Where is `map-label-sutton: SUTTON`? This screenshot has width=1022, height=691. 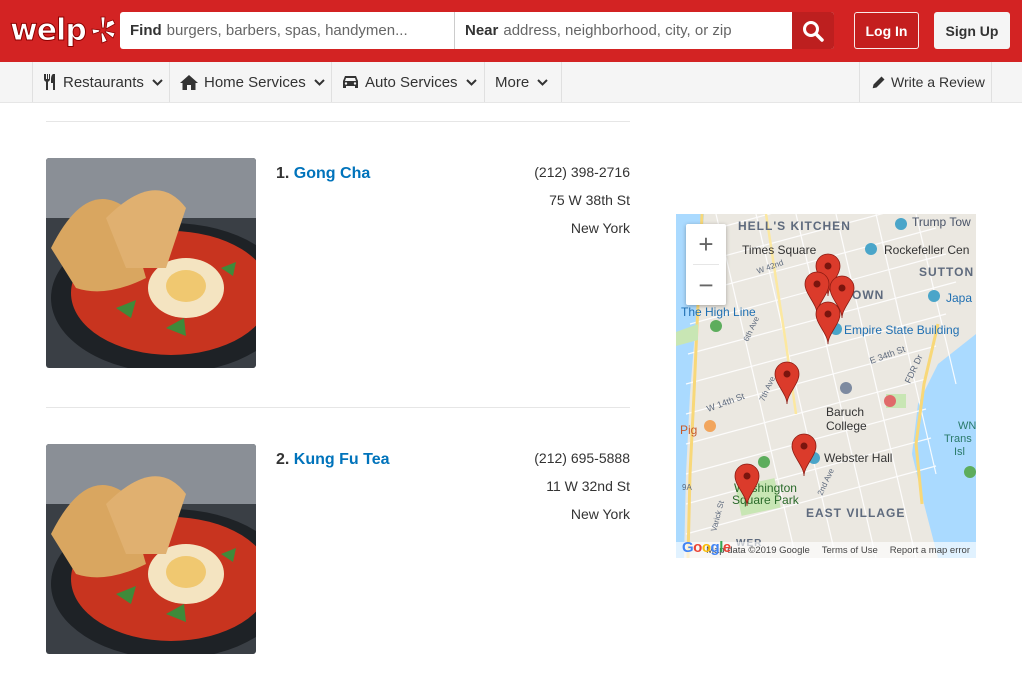
map-label-sutton: SUTTON is located at coordinates (946, 272).